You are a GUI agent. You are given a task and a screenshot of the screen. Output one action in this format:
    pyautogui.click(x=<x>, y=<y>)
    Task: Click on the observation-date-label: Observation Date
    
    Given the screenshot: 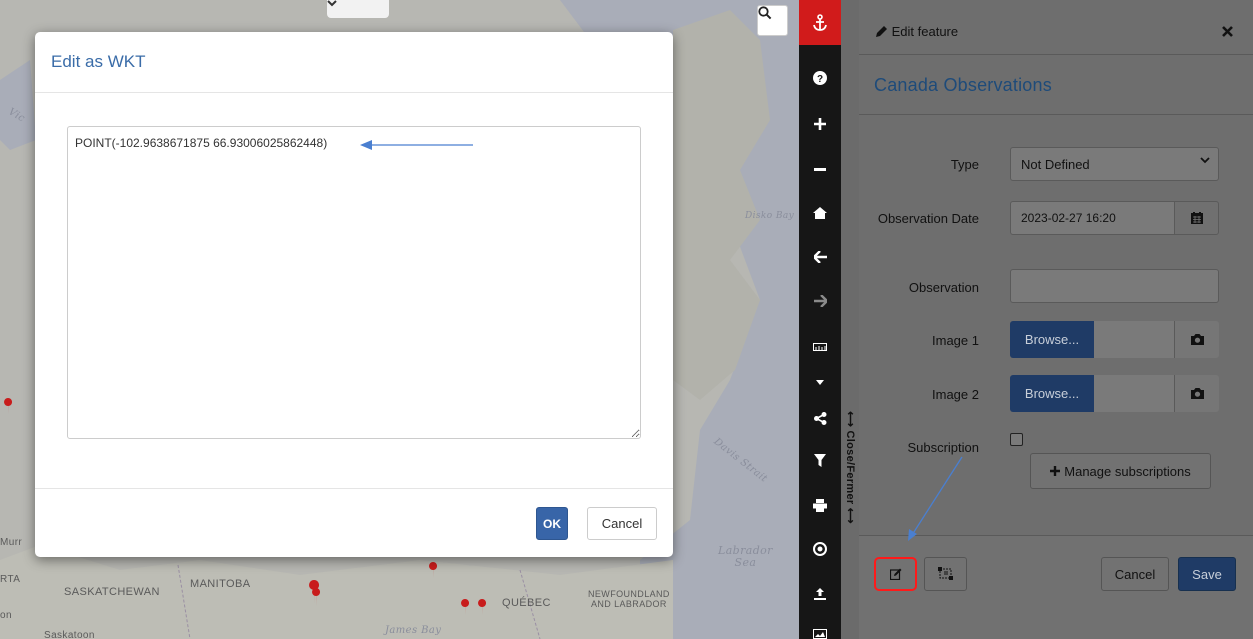 What is the action you would take?
    pyautogui.click(x=928, y=218)
    